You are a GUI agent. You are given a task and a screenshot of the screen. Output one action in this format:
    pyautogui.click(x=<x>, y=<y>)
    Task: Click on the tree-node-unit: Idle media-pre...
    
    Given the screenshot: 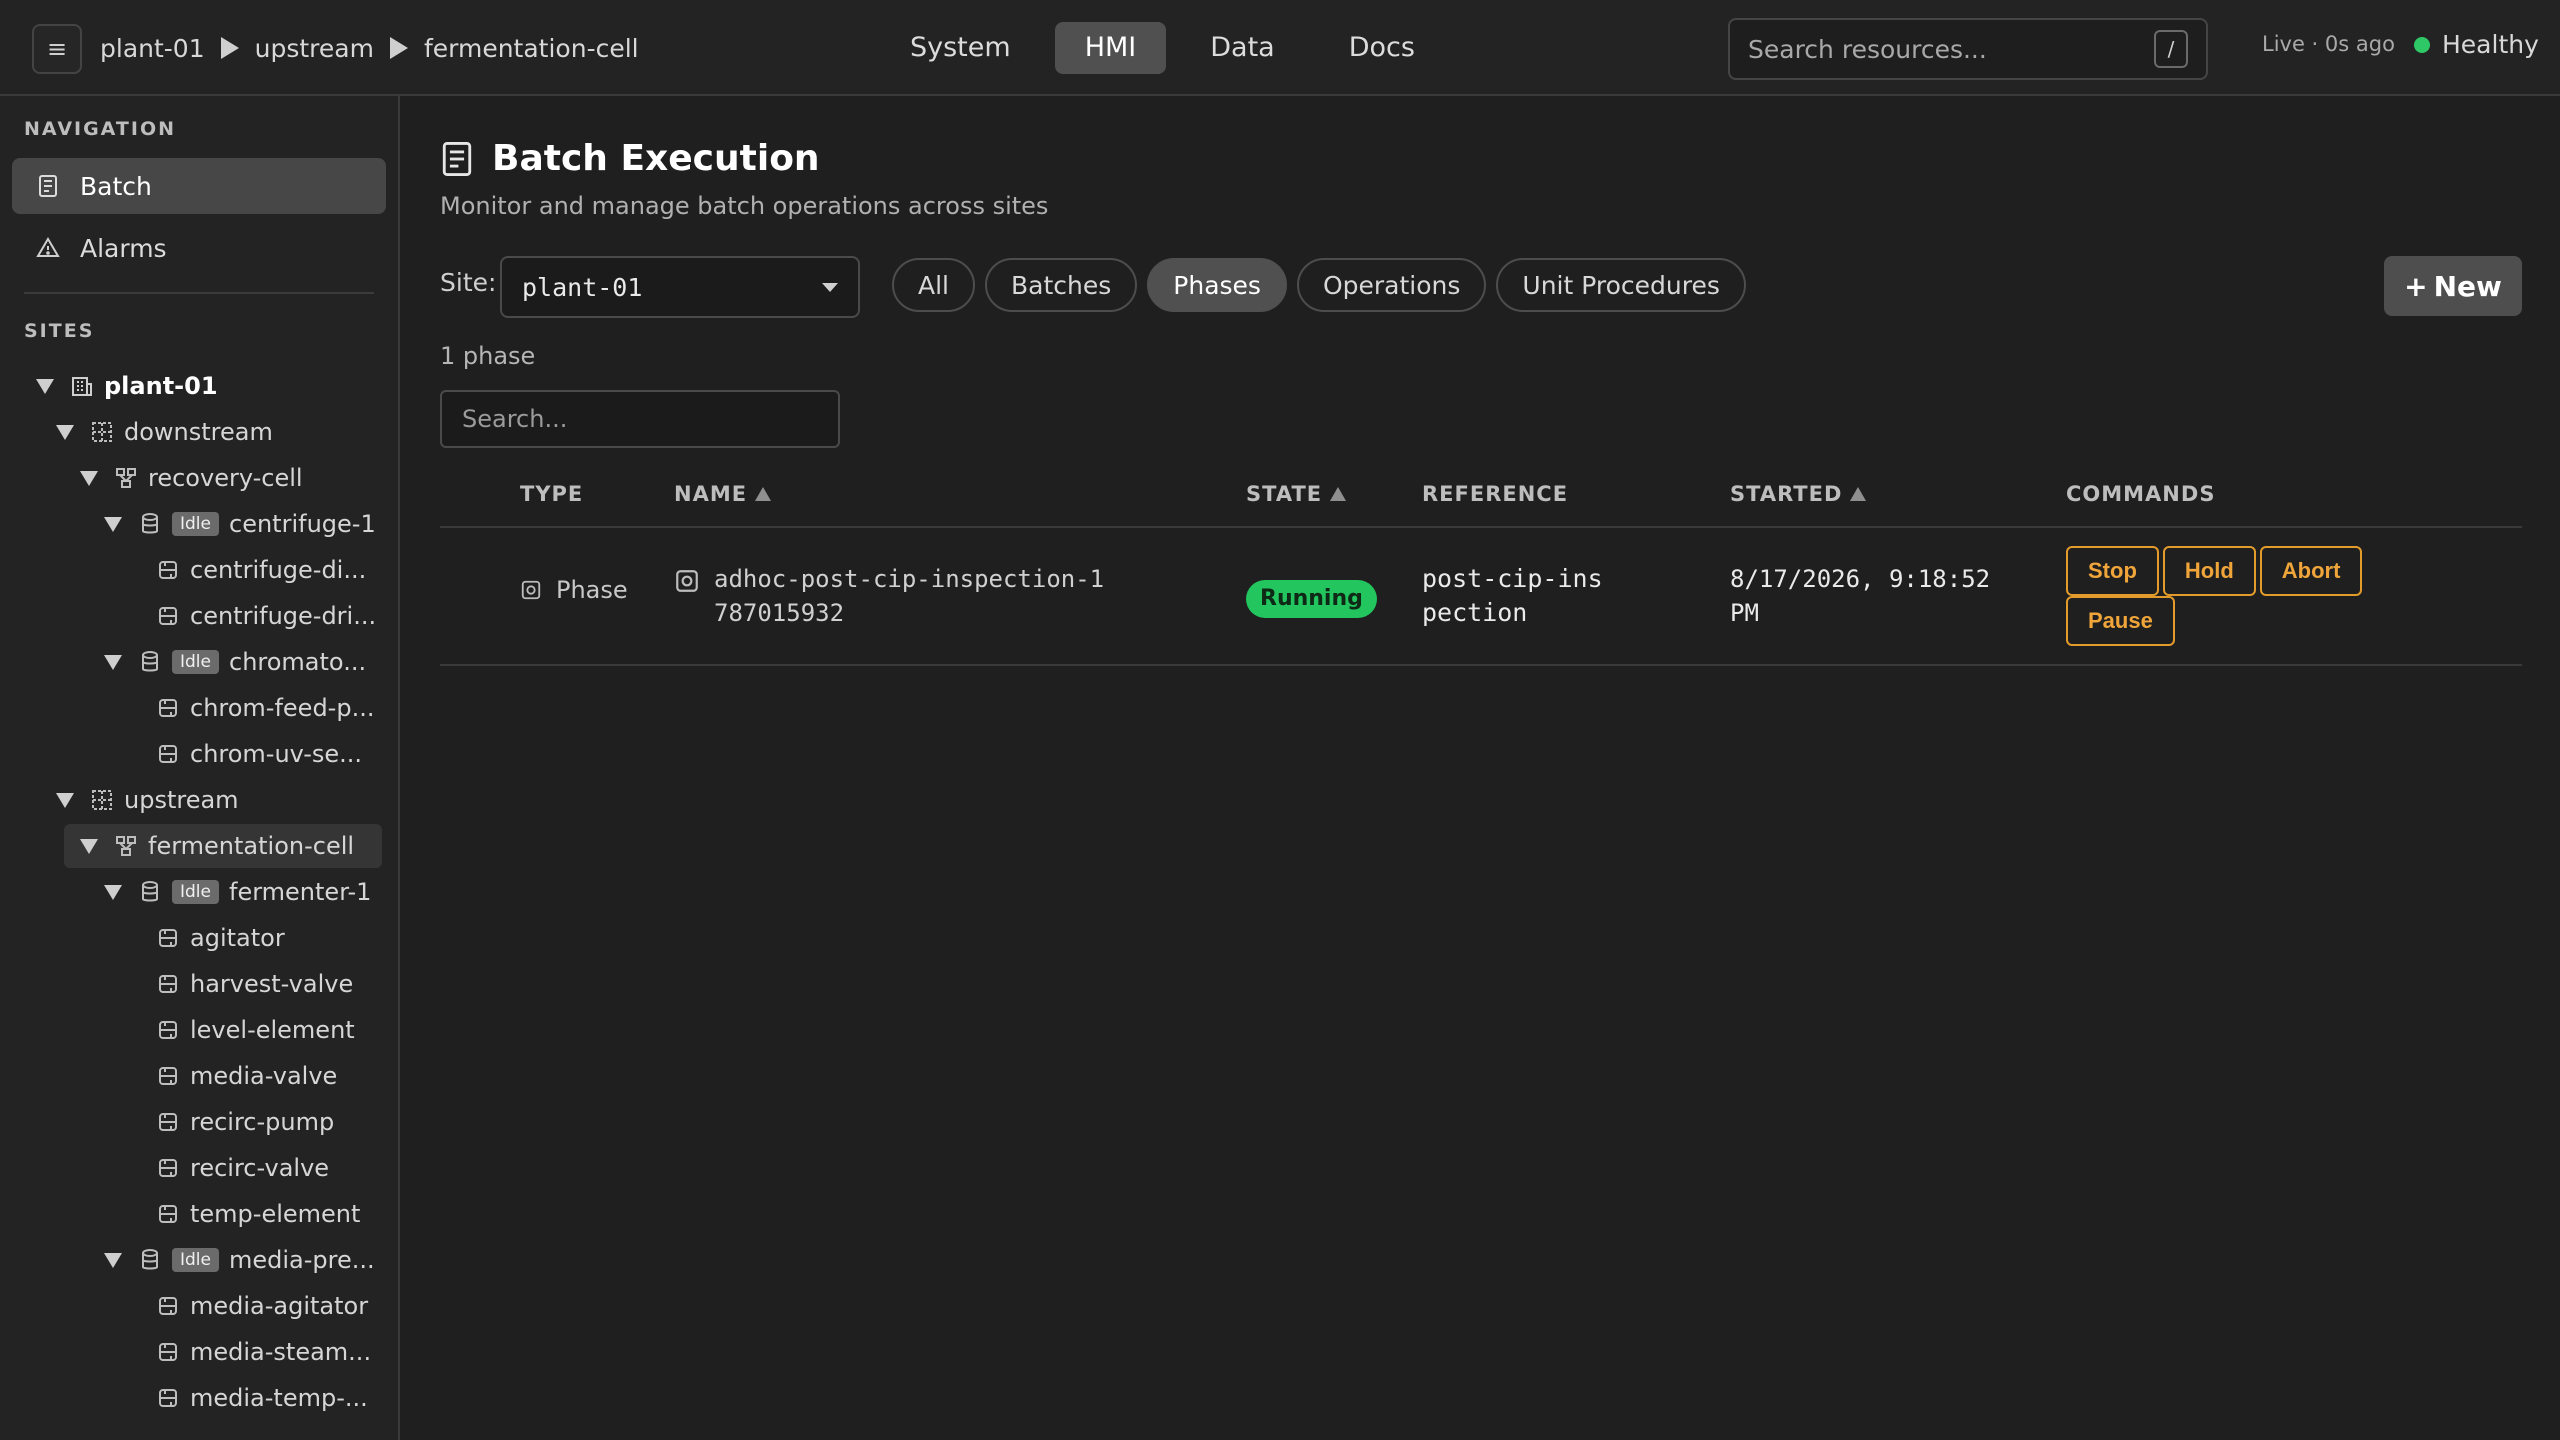 What is the action you would take?
    pyautogui.click(x=245, y=1260)
    